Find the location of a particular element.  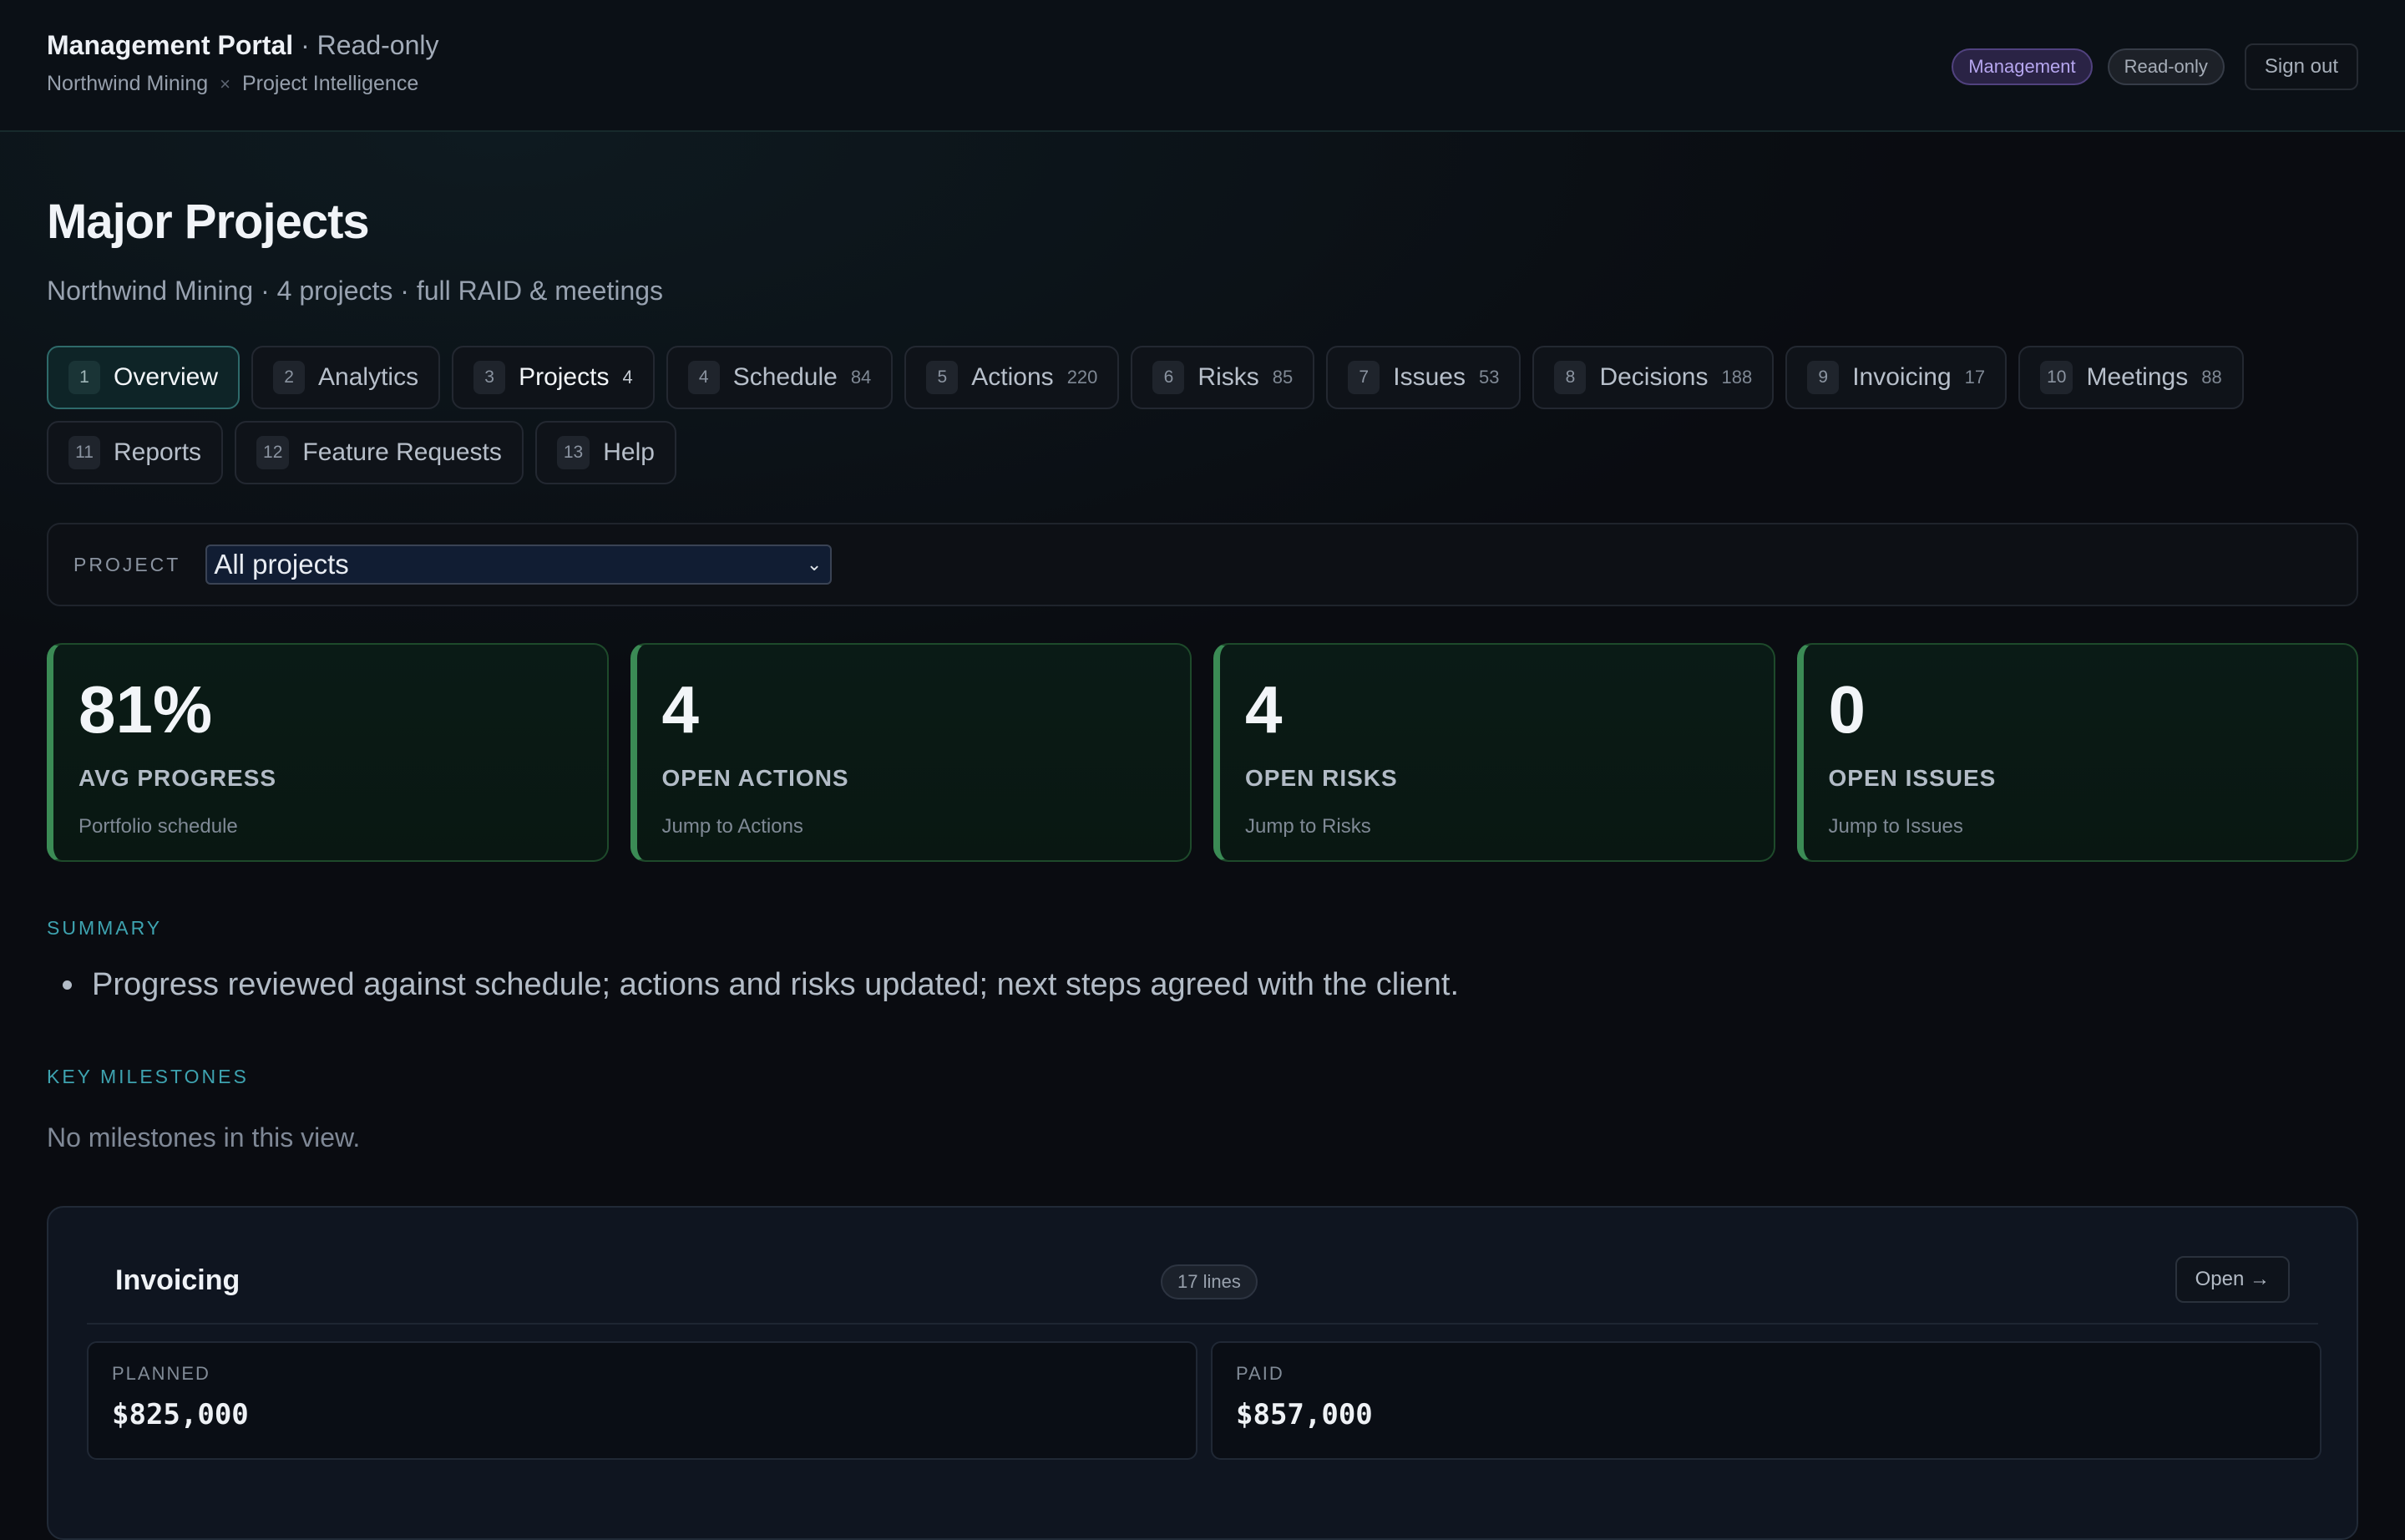

kpi-value: 81% is located at coordinates (145, 710).